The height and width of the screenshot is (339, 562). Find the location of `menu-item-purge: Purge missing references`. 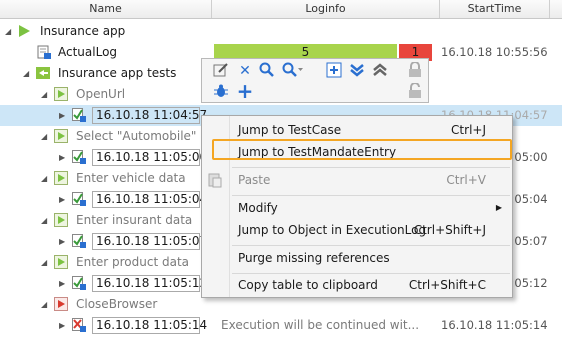

menu-item-purge: Purge missing references is located at coordinates (357, 258).